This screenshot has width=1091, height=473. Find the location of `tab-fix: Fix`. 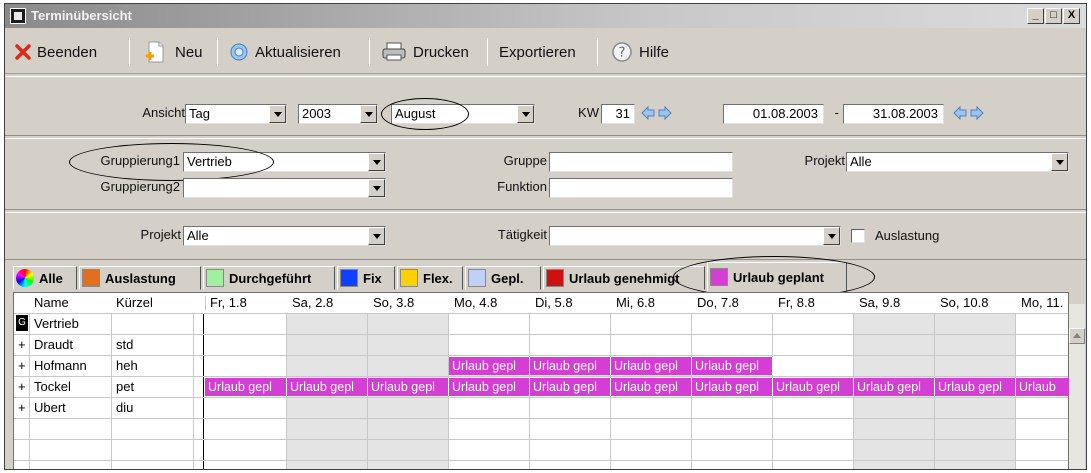

tab-fix: Fix is located at coordinates (366, 278).